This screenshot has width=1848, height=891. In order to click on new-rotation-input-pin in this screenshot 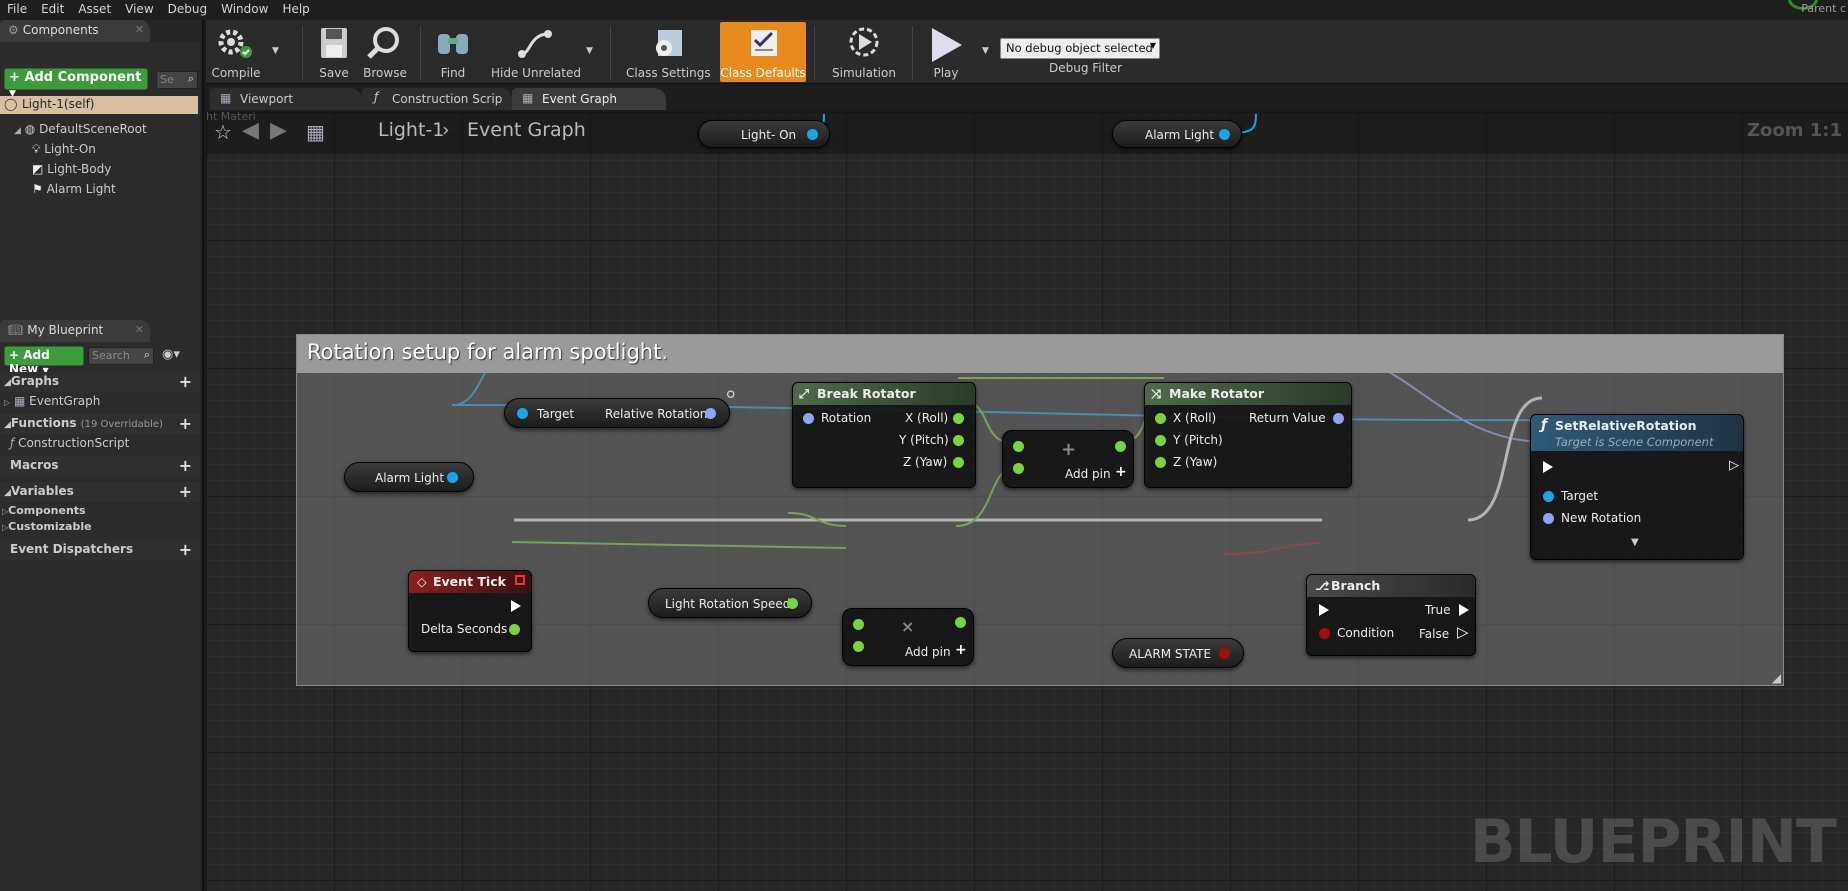, I will do `click(1548, 518)`.